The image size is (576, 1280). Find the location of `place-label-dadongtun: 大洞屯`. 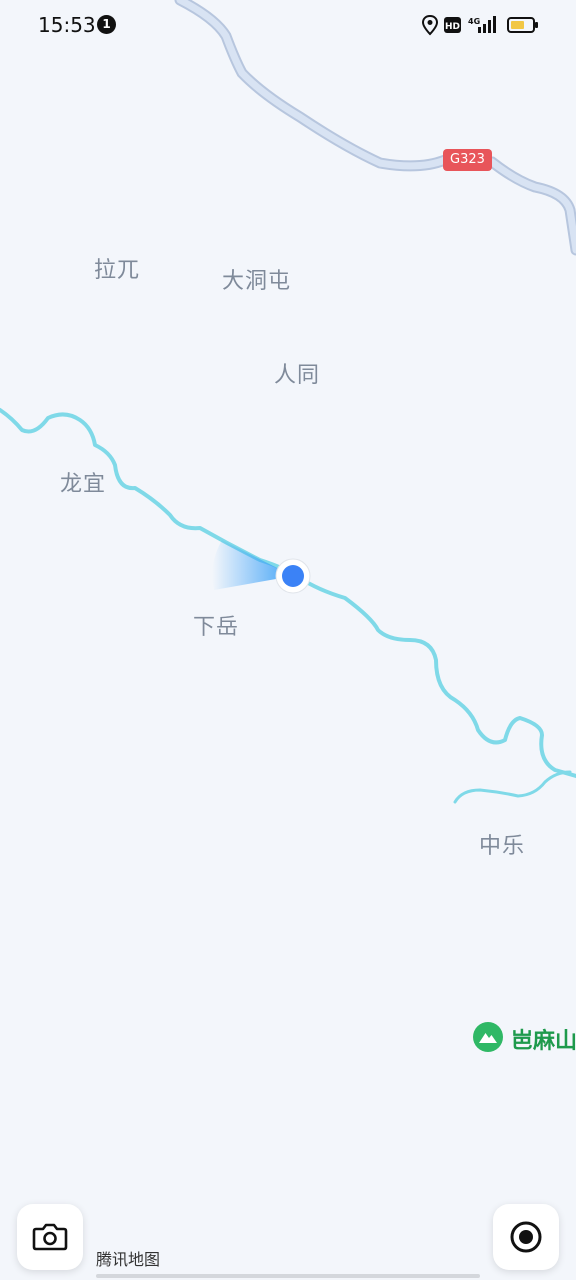

place-label-dadongtun: 大洞屯 is located at coordinates (256, 279).